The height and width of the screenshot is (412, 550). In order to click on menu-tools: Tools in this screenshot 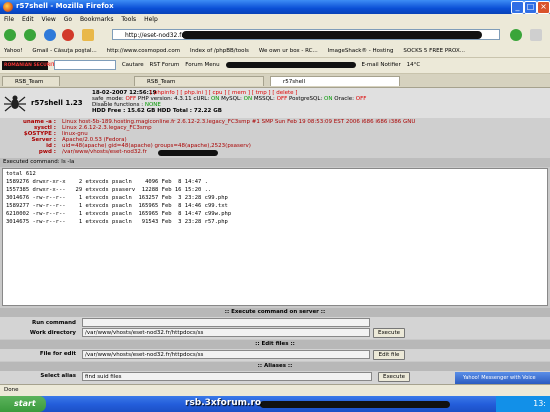, I will do `click(128, 19)`.